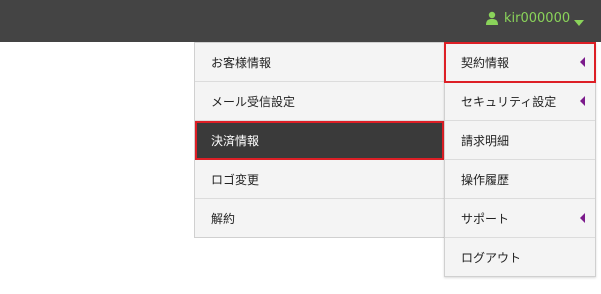  Describe the element at coordinates (491, 257) in the screenshot. I see `menu-item-label: ログアウト` at that location.